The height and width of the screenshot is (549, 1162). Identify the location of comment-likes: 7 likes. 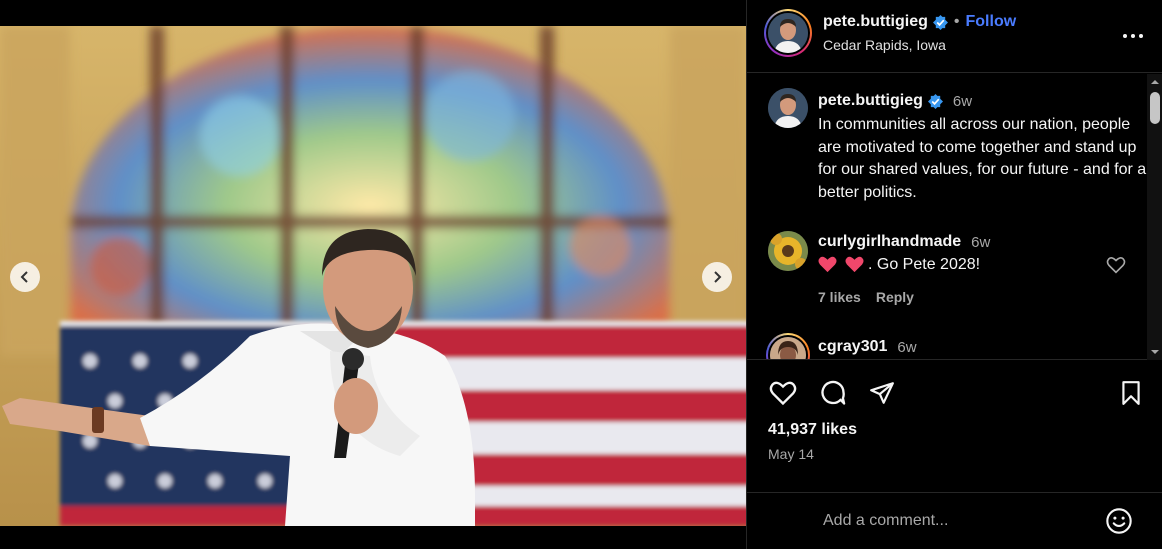
(839, 297).